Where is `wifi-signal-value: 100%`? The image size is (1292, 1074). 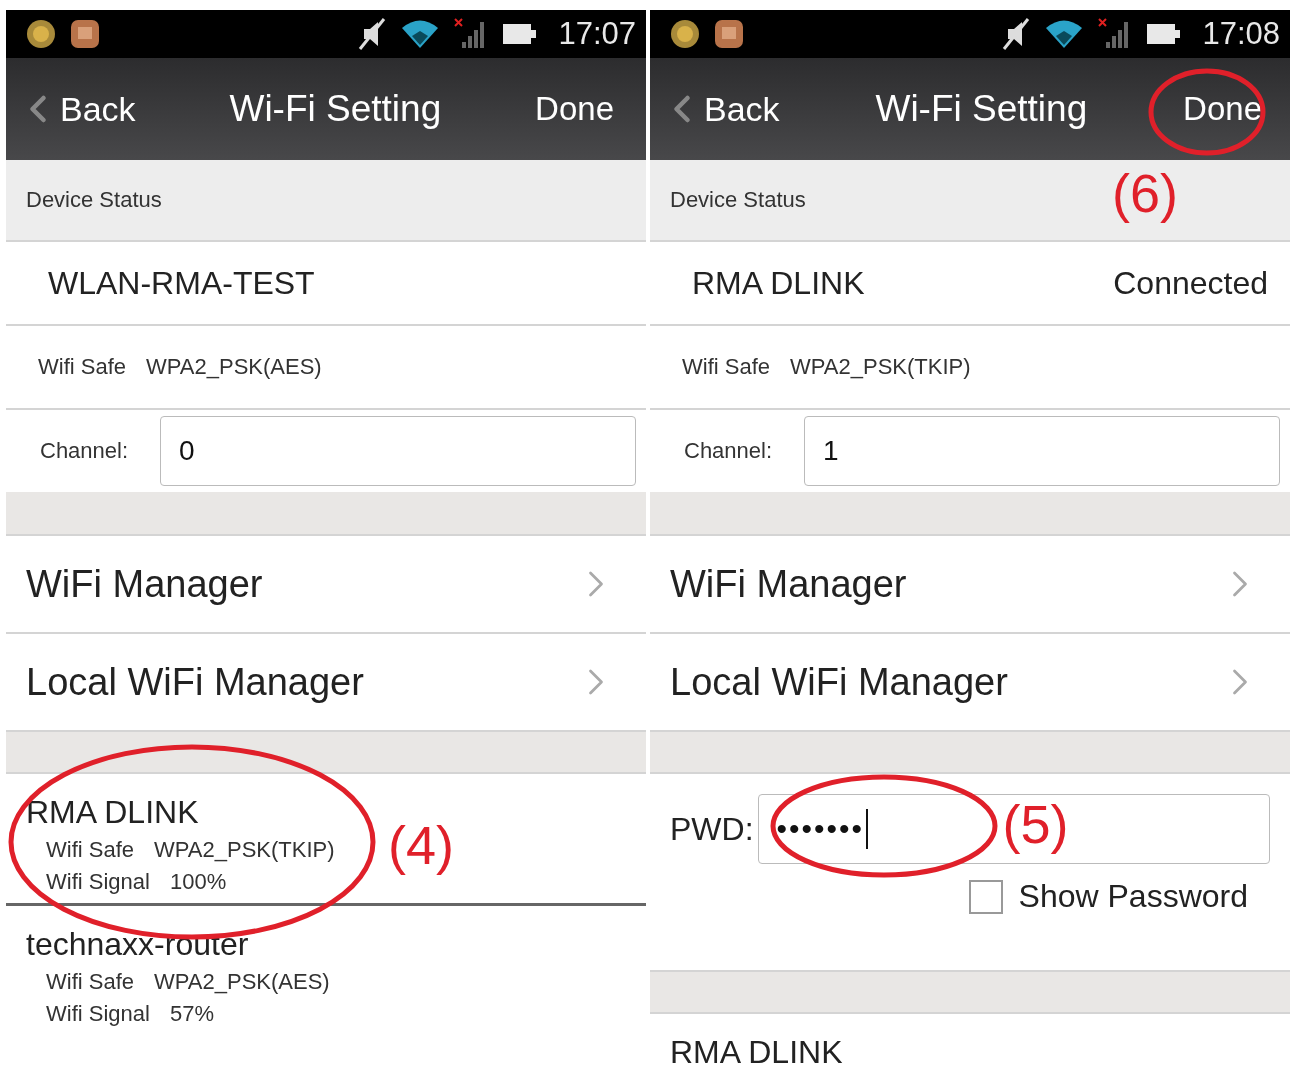
wifi-signal-value: 100% is located at coordinates (198, 882).